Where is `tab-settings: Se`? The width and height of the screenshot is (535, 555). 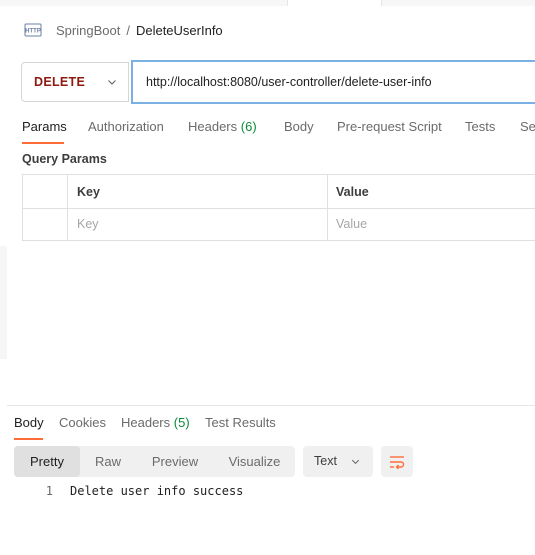 tab-settings: Se is located at coordinates (527, 126).